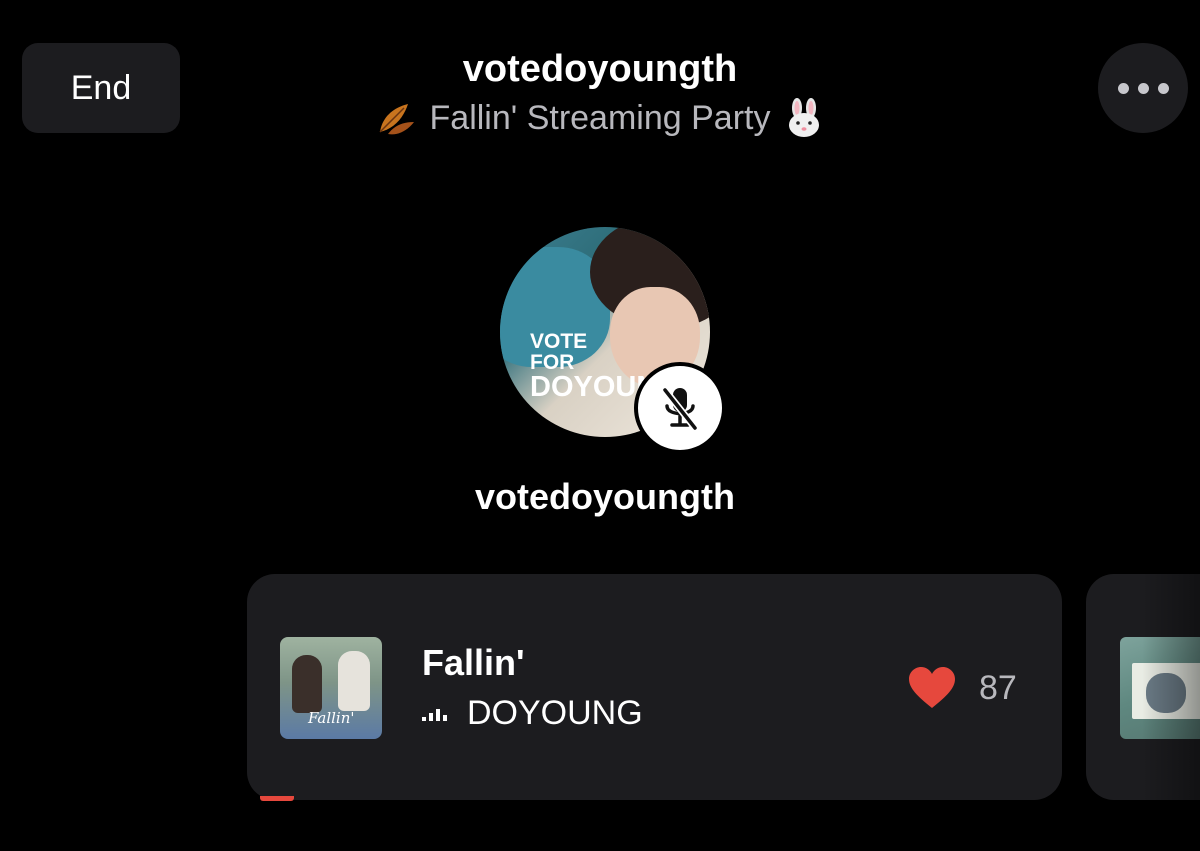 The width and height of the screenshot is (1200, 851). Describe the element at coordinates (600, 91) in the screenshot. I see `room-header: votedoyoungth Fallin' Streaming Party` at that location.